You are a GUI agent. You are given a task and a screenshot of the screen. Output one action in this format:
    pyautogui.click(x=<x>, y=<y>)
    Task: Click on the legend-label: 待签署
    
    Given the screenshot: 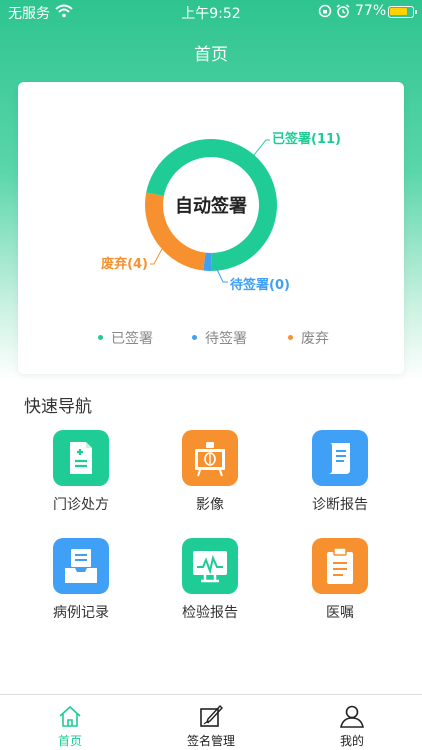 What is the action you would take?
    pyautogui.click(x=226, y=339)
    